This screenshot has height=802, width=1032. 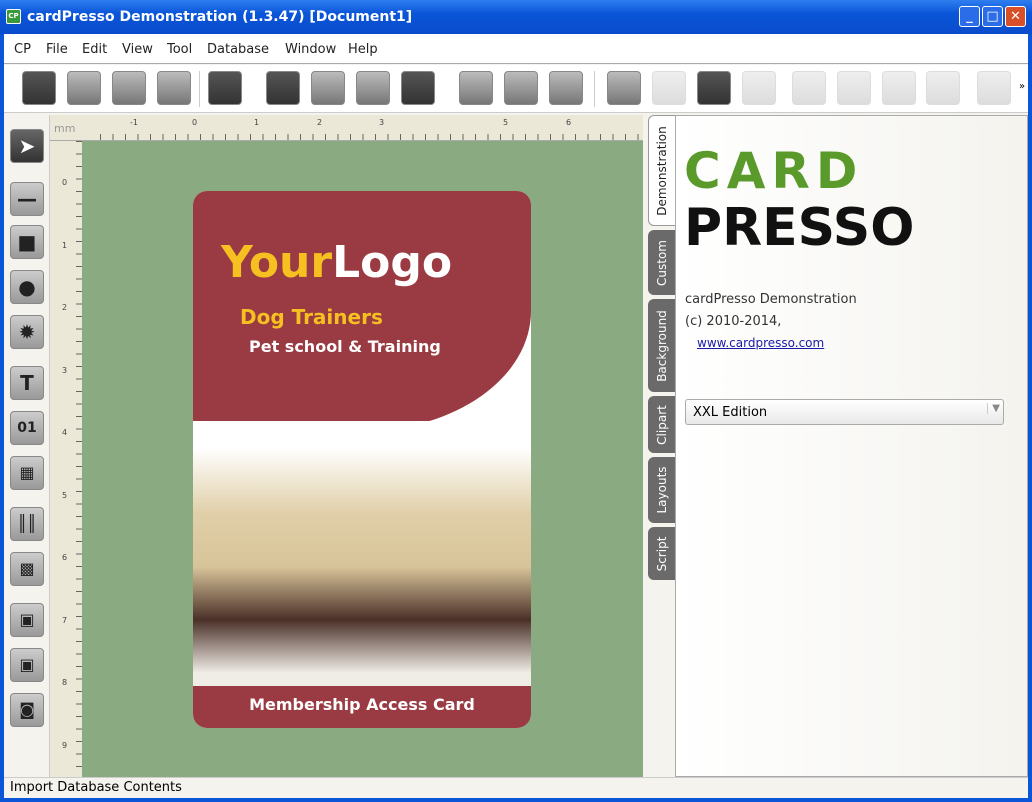 What do you see at coordinates (992, 16) in the screenshot?
I see `maximize-button: □` at bounding box center [992, 16].